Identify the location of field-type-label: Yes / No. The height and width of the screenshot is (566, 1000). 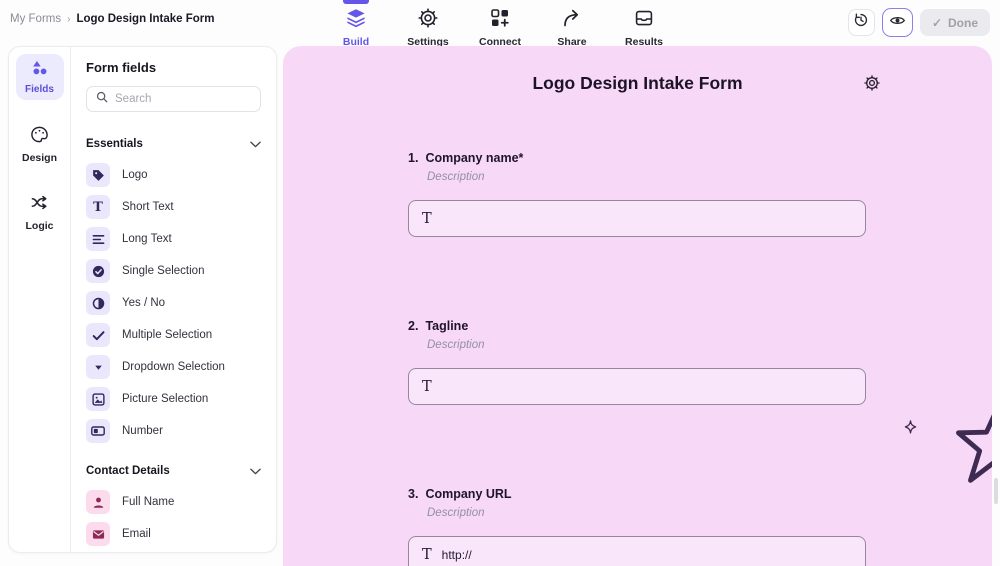
(144, 303).